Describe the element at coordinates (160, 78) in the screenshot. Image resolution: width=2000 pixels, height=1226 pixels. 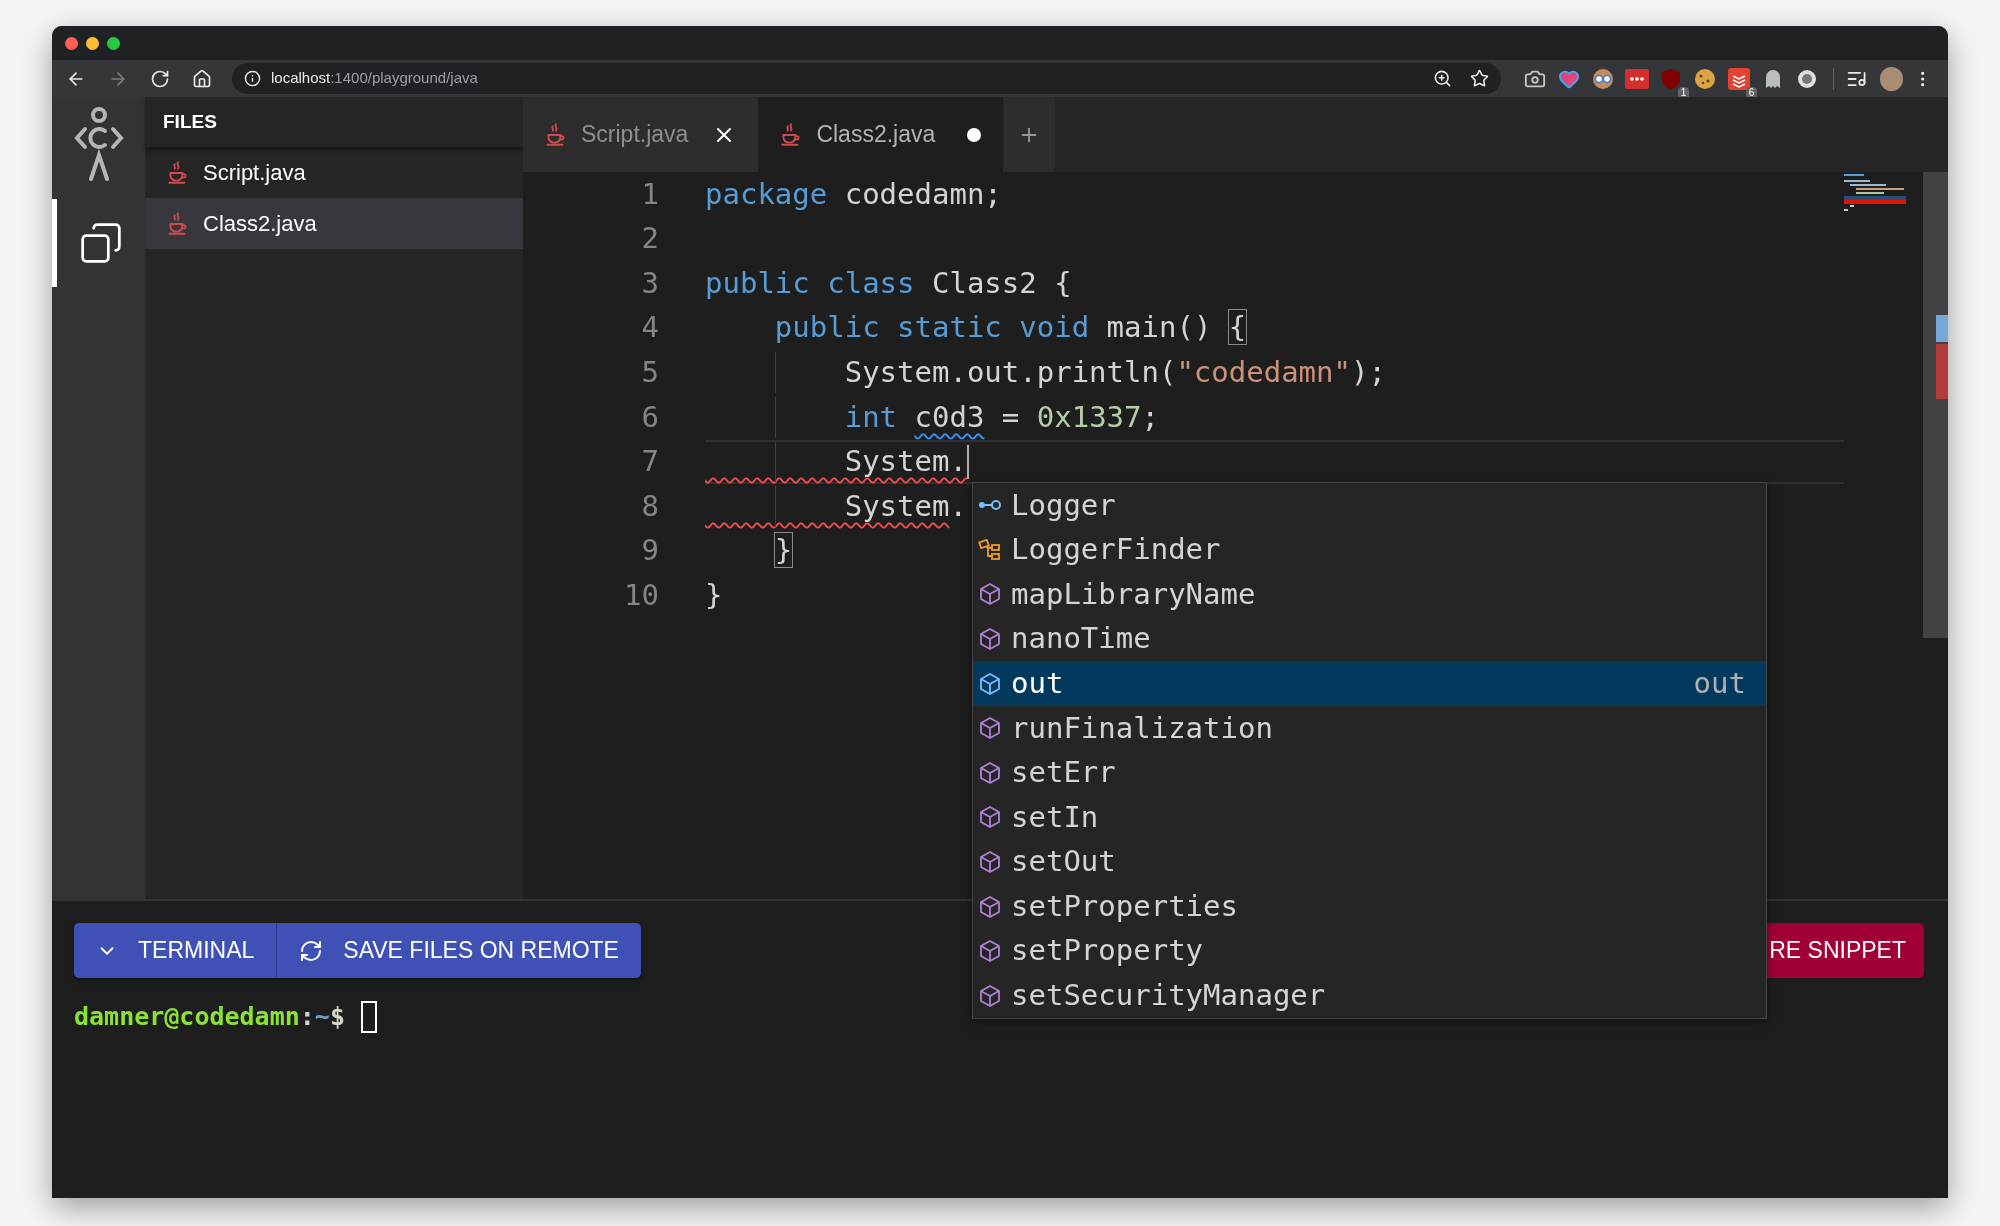
I see `reload-icon` at that location.